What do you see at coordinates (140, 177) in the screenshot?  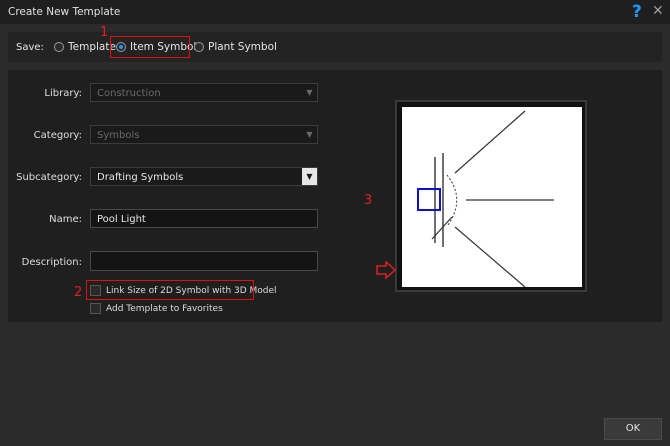 I see `subcategory-value: Drafting Symbols` at bounding box center [140, 177].